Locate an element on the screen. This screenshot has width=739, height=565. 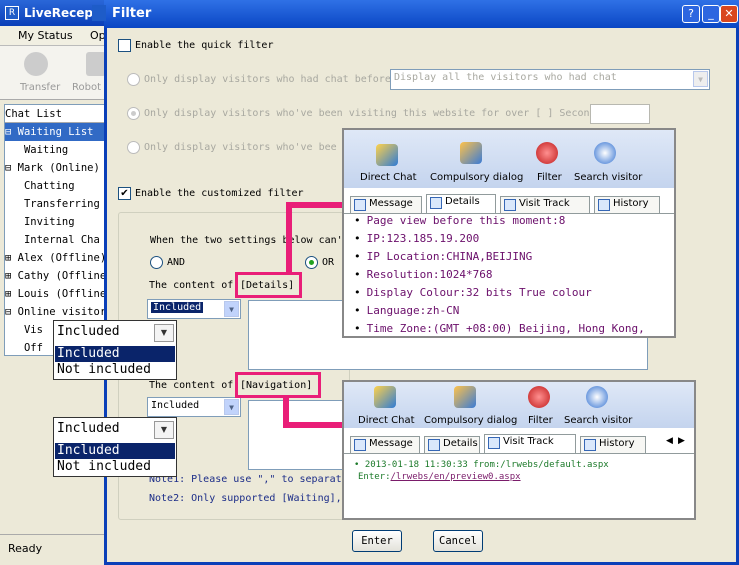
details-info-key: IP Location: is located at coordinates (406, 256).